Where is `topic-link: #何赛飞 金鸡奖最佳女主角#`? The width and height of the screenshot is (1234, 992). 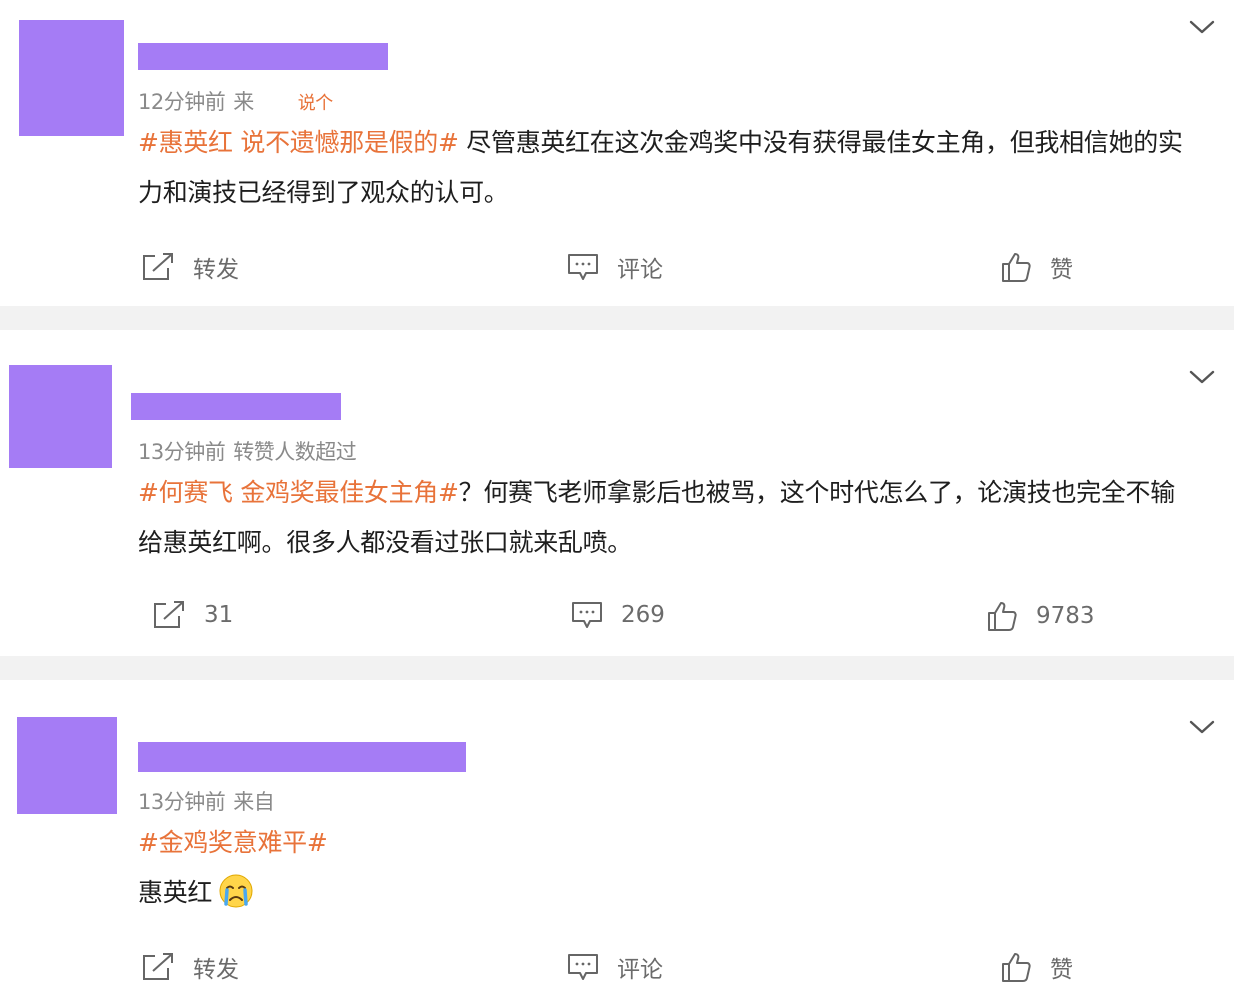 topic-link: #何赛飞 金鸡奖最佳女主角# is located at coordinates (298, 492).